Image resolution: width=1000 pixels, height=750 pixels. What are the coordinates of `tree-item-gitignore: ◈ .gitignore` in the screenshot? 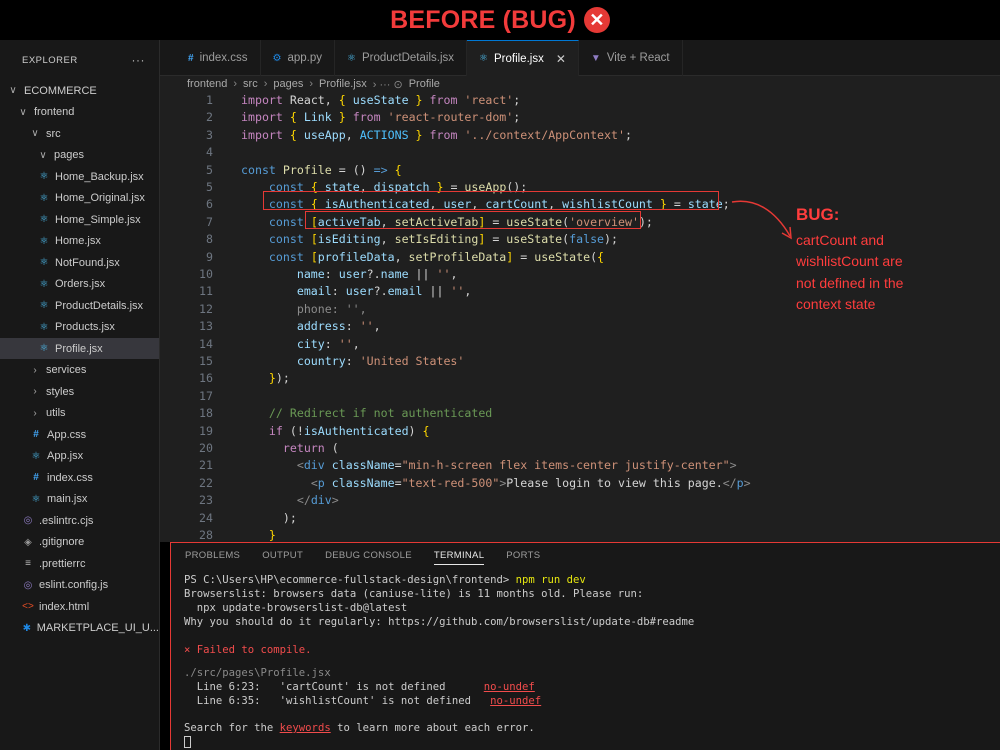 It's located at (79, 542).